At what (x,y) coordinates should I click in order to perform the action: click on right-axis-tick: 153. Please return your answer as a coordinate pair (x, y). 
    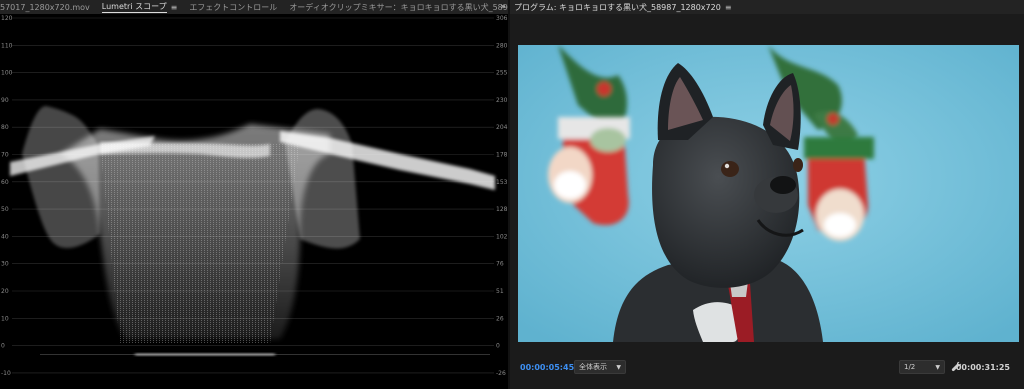
    Looking at the image, I should click on (502, 182).